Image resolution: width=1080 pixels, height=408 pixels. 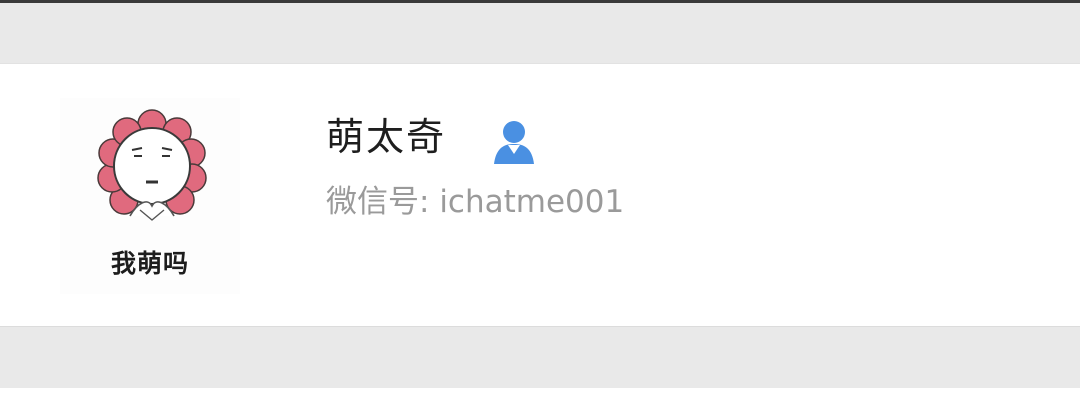 I want to click on wechat-id-value: ichatme001, so click(x=532, y=202).